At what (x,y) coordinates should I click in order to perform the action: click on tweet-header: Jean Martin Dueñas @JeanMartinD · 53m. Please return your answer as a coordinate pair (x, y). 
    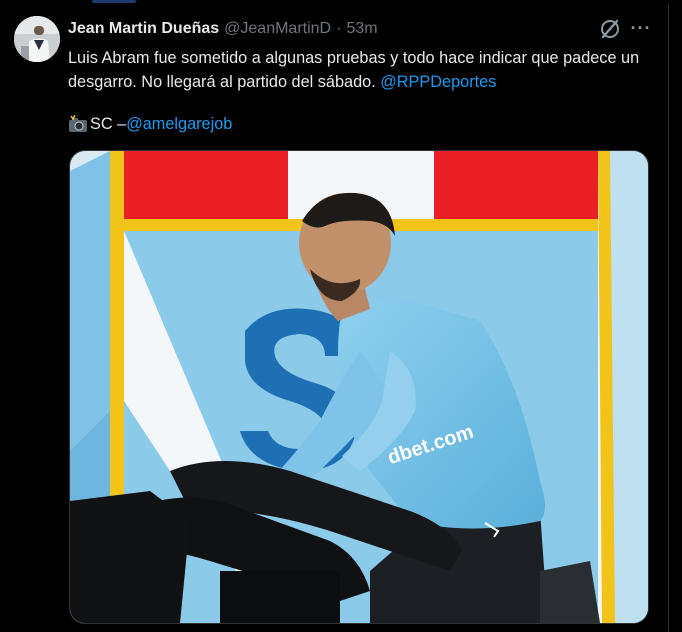
    Looking at the image, I should click on (223, 29).